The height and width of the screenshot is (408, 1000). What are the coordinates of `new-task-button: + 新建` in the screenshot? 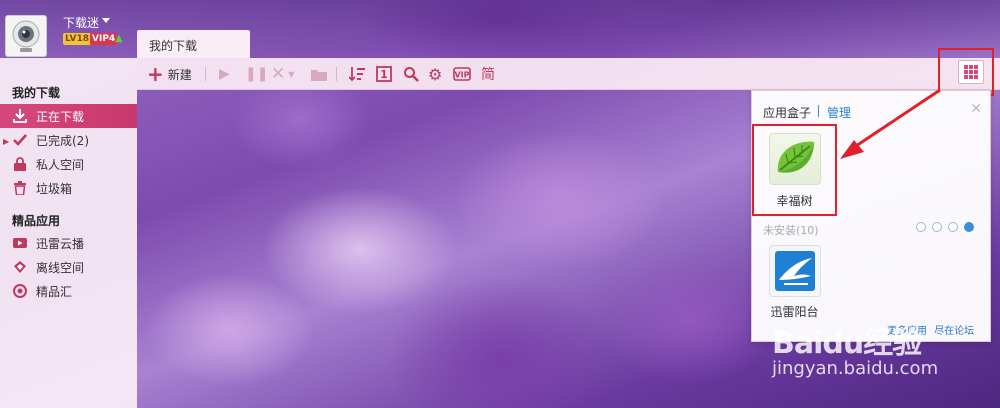 It's located at (169, 74).